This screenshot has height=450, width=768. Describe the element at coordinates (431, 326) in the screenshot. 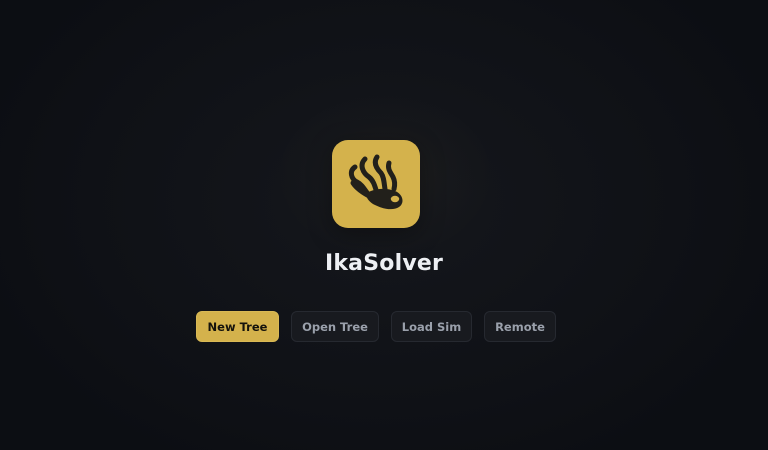

I see `load-sim-button: Load Sim` at that location.